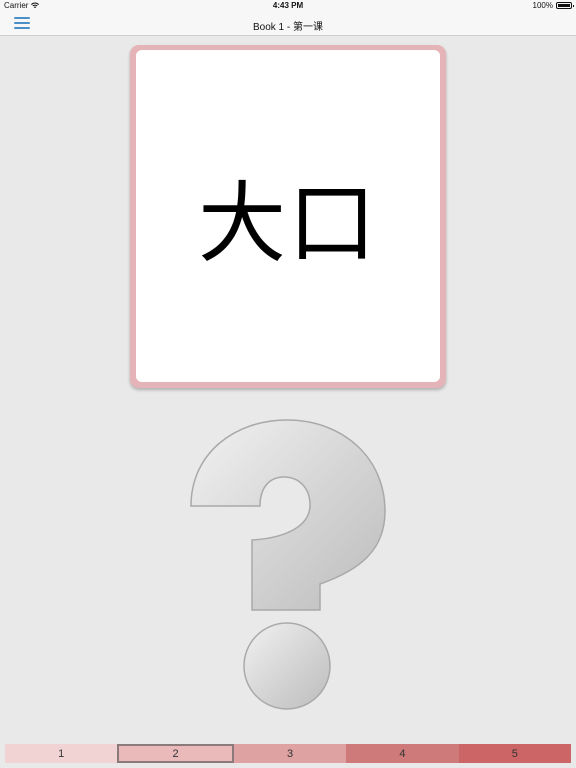 This screenshot has width=576, height=768. I want to click on status-bar: Carrier 4:43 PM 100%, so click(288, 6).